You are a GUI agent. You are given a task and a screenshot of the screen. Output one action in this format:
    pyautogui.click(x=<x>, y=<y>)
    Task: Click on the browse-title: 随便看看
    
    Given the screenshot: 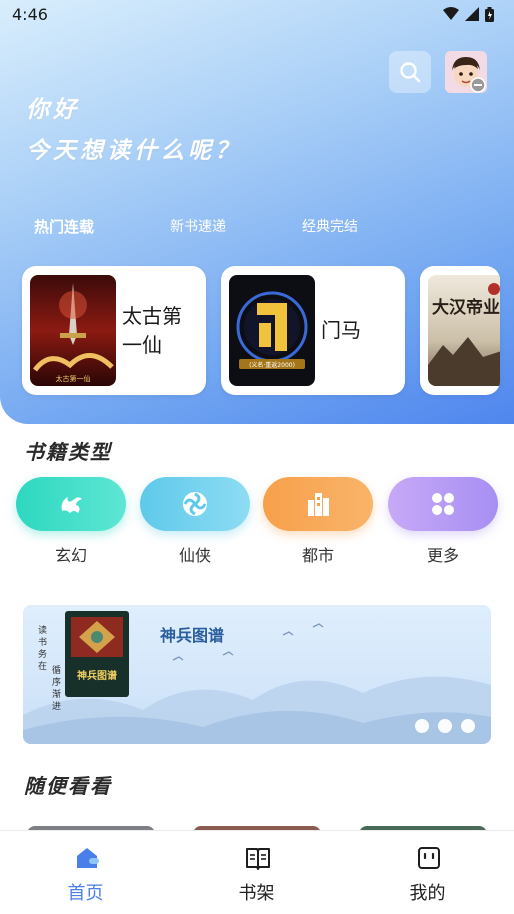 What is the action you would take?
    pyautogui.click(x=68, y=786)
    